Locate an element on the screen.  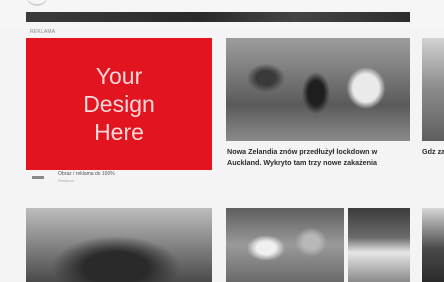
ad-line-1: Your is located at coordinates (119, 76).